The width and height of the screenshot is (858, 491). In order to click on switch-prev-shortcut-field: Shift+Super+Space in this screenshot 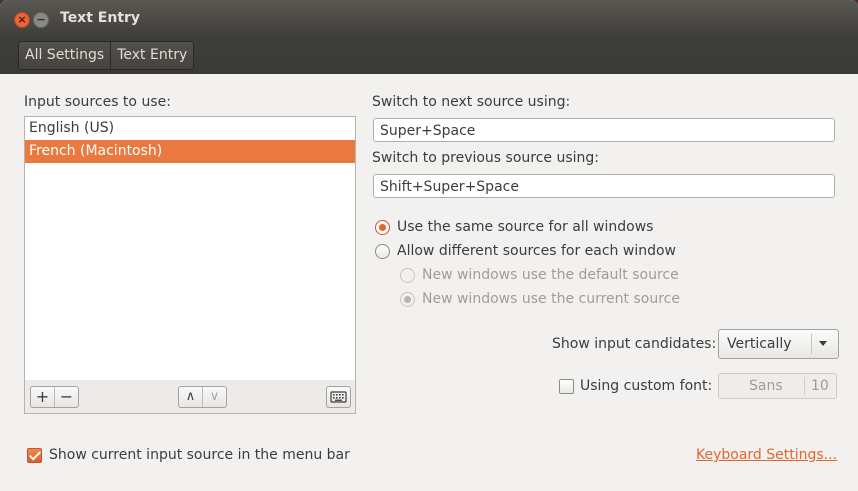, I will do `click(604, 186)`.